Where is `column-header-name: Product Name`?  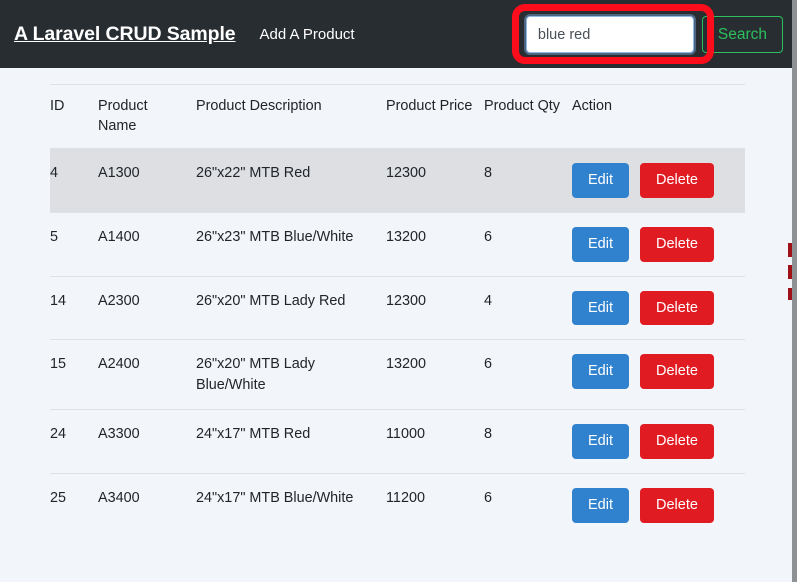
column-header-name: Product Name is located at coordinates (147, 116).